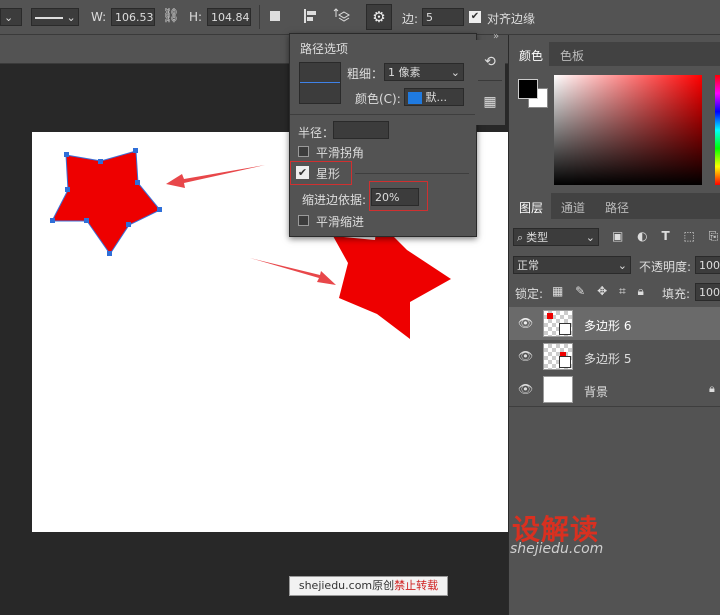  Describe the element at coordinates (229, 17) in the screenshot. I see `height-field: 104.84` at that location.